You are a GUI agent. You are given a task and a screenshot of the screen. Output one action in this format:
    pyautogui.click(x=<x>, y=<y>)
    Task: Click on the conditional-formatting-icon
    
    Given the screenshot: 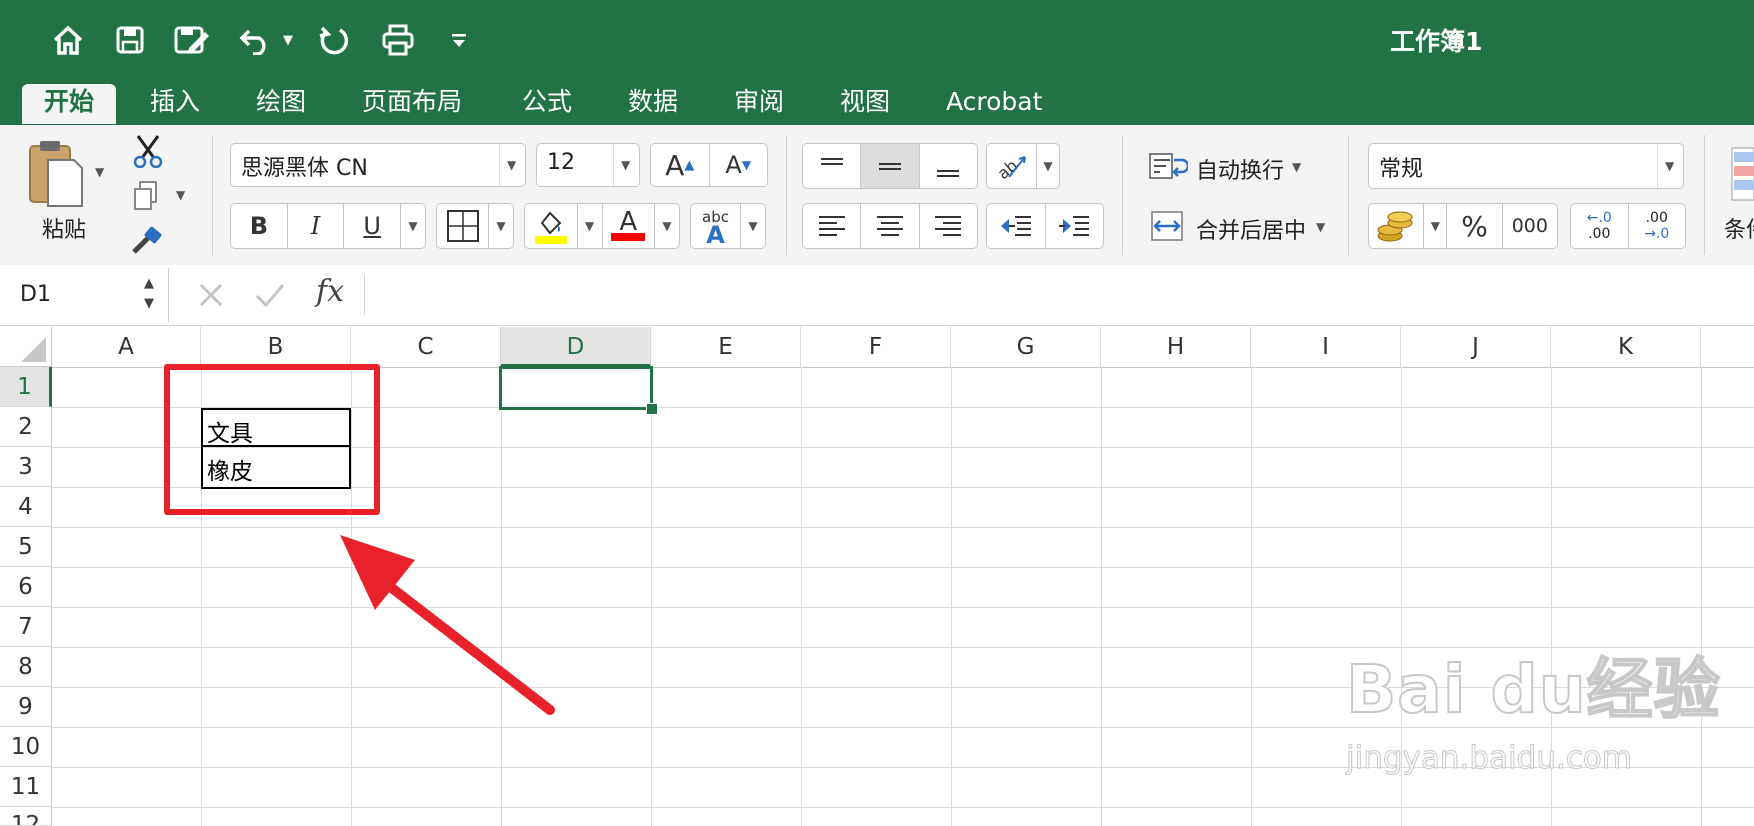 What is the action you would take?
    pyautogui.click(x=1741, y=176)
    